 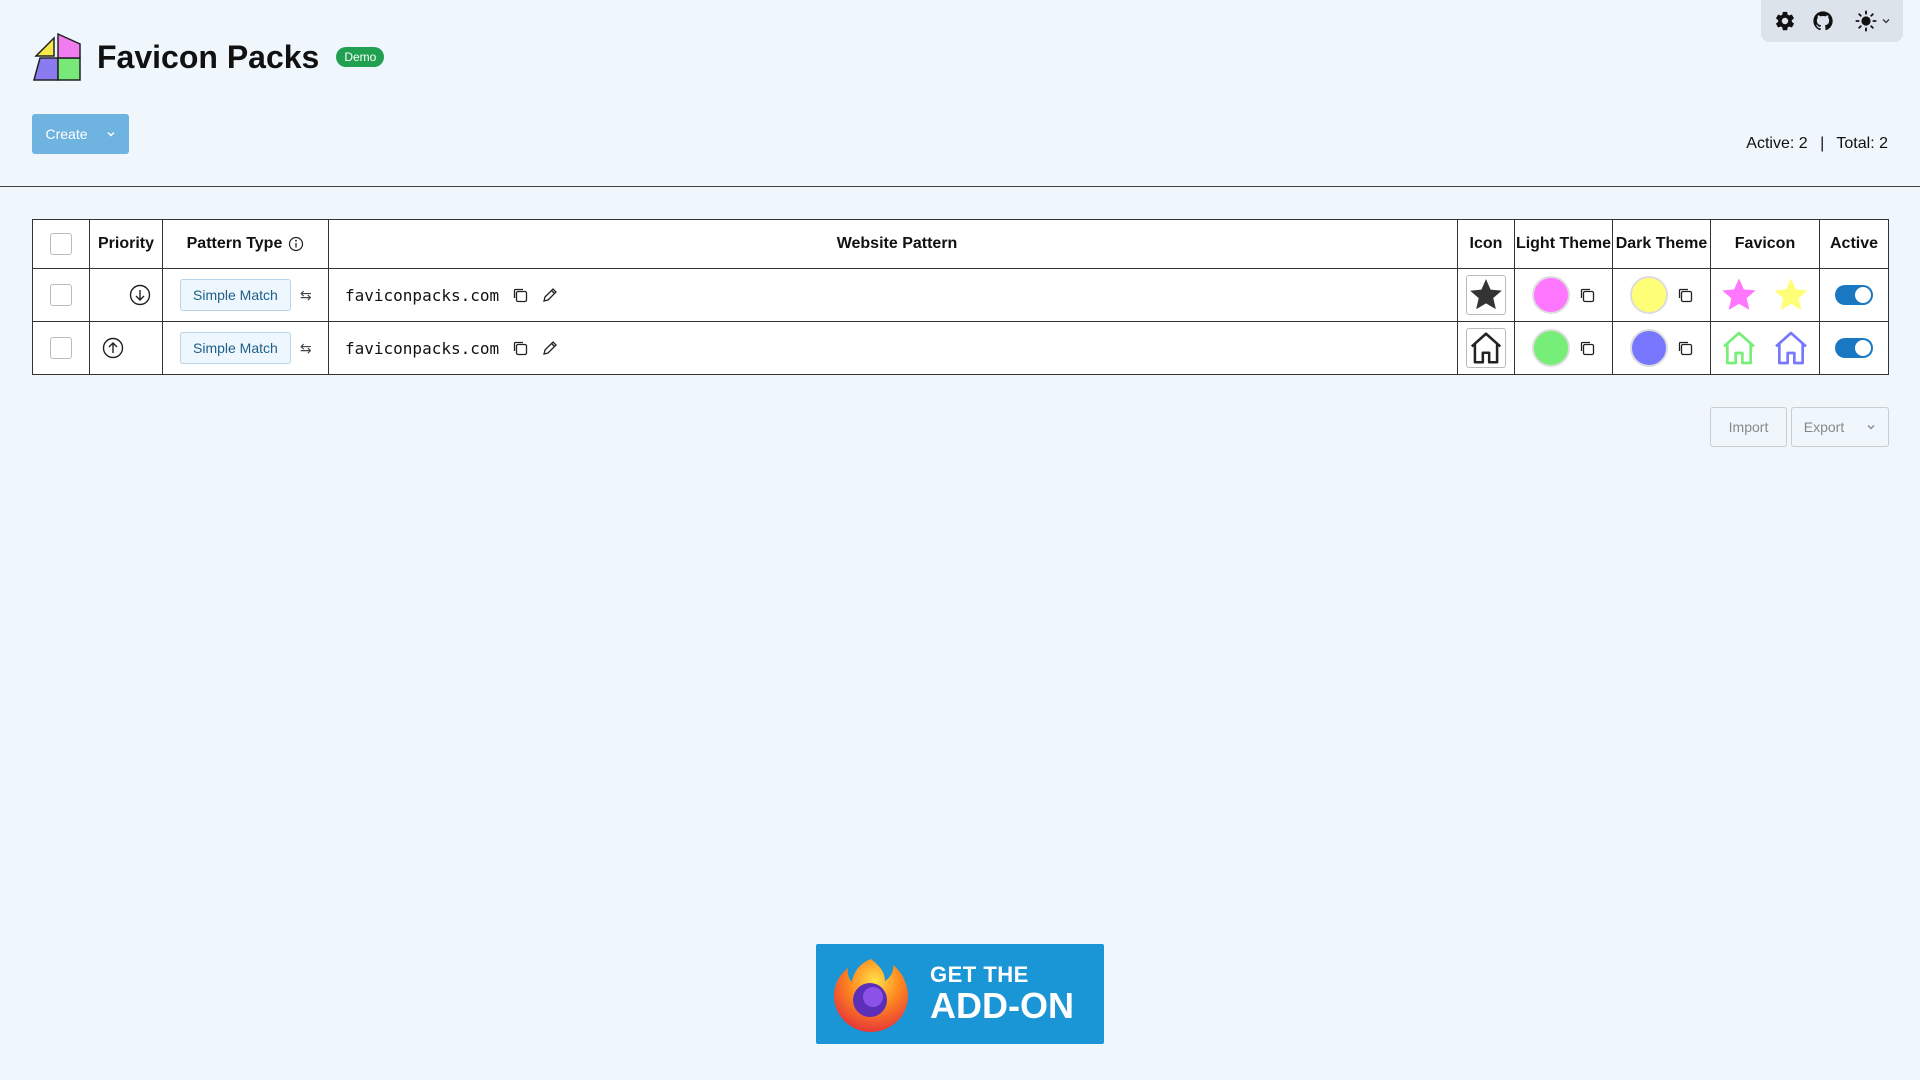 I want to click on import-button-label: Import, so click(x=1748, y=427).